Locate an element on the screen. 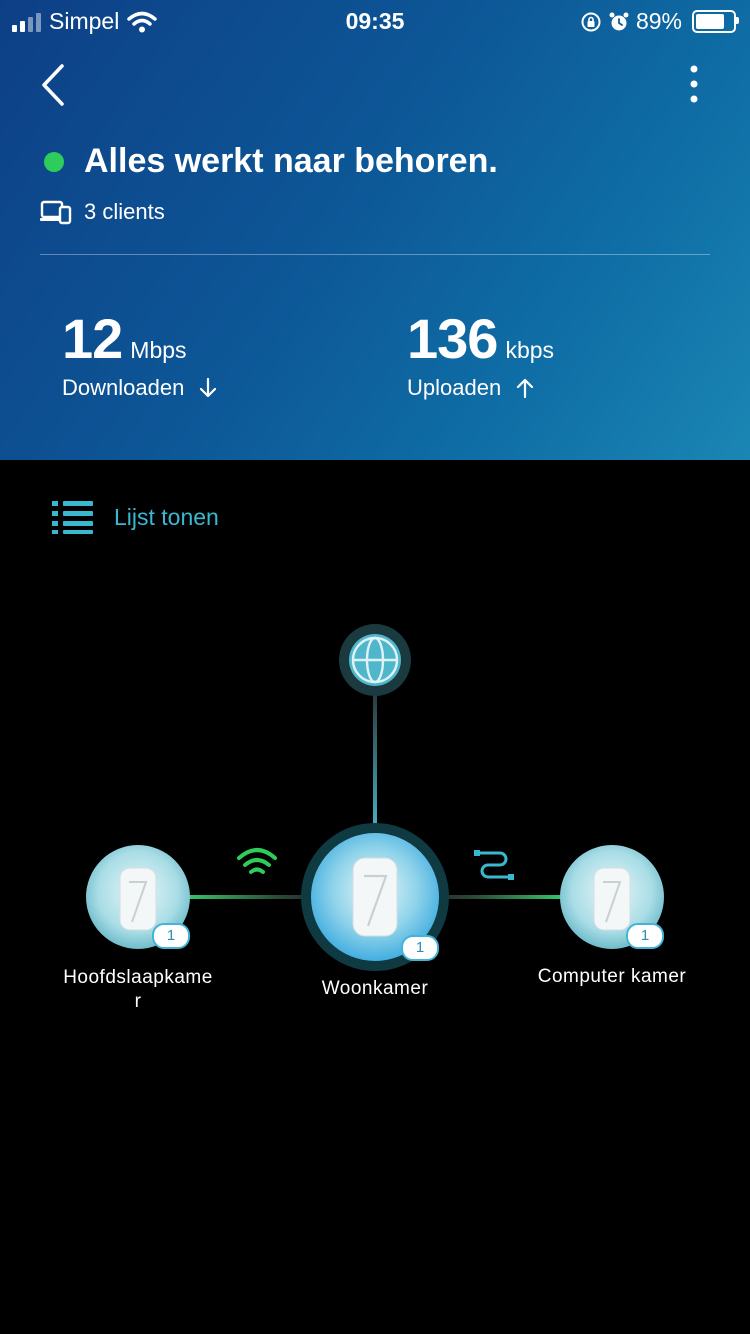  node-label: Hoofdslaapkame r is located at coordinates (138, 989).